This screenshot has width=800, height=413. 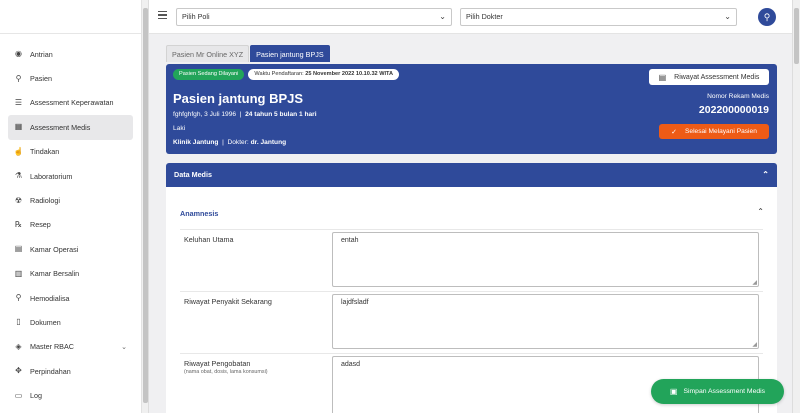 I want to click on list-icon: ☰, so click(x=18, y=102).